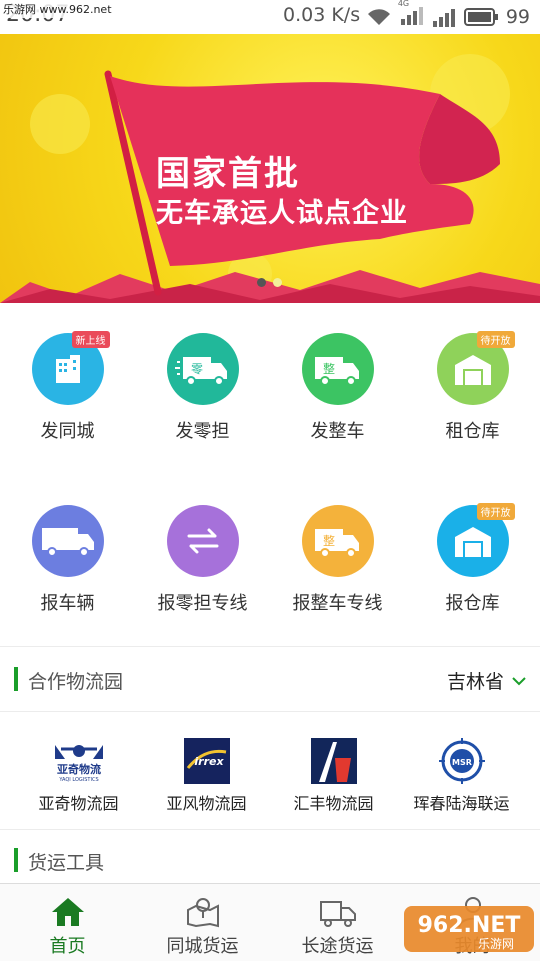  I want to click on tools-section-header: 货运工具, so click(270, 856).